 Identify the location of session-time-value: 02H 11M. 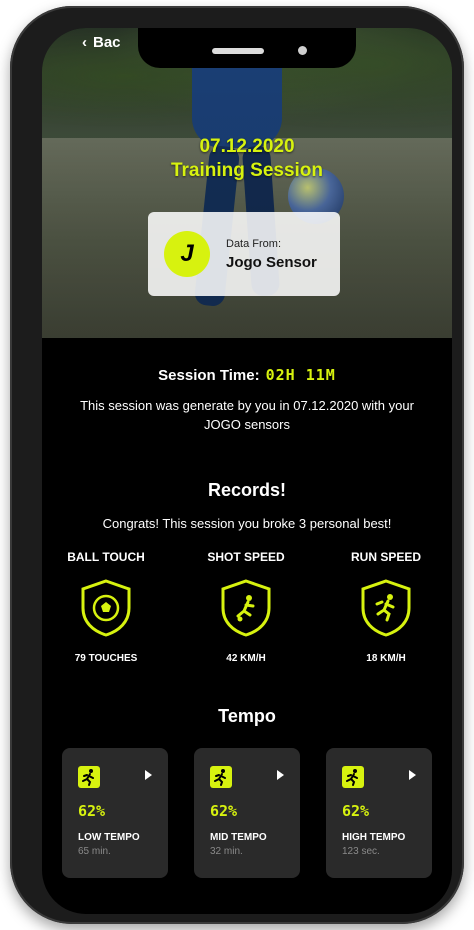
(300, 375).